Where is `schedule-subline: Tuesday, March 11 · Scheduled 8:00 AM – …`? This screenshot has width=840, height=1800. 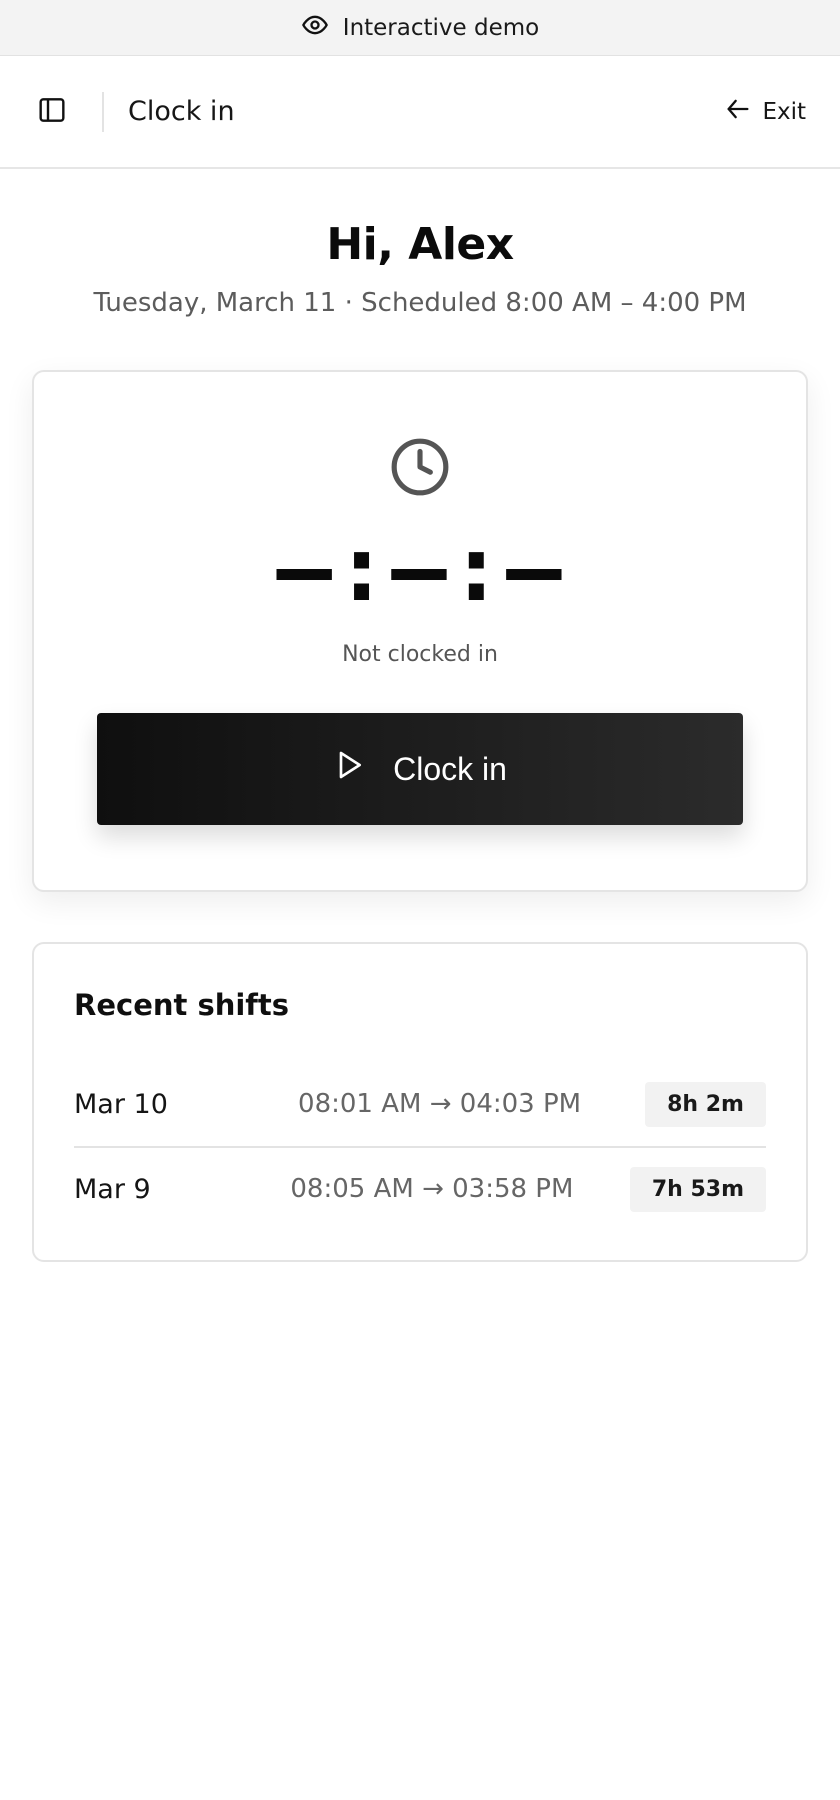 schedule-subline: Tuesday, March 11 · Scheduled 8:00 AM – … is located at coordinates (420, 303).